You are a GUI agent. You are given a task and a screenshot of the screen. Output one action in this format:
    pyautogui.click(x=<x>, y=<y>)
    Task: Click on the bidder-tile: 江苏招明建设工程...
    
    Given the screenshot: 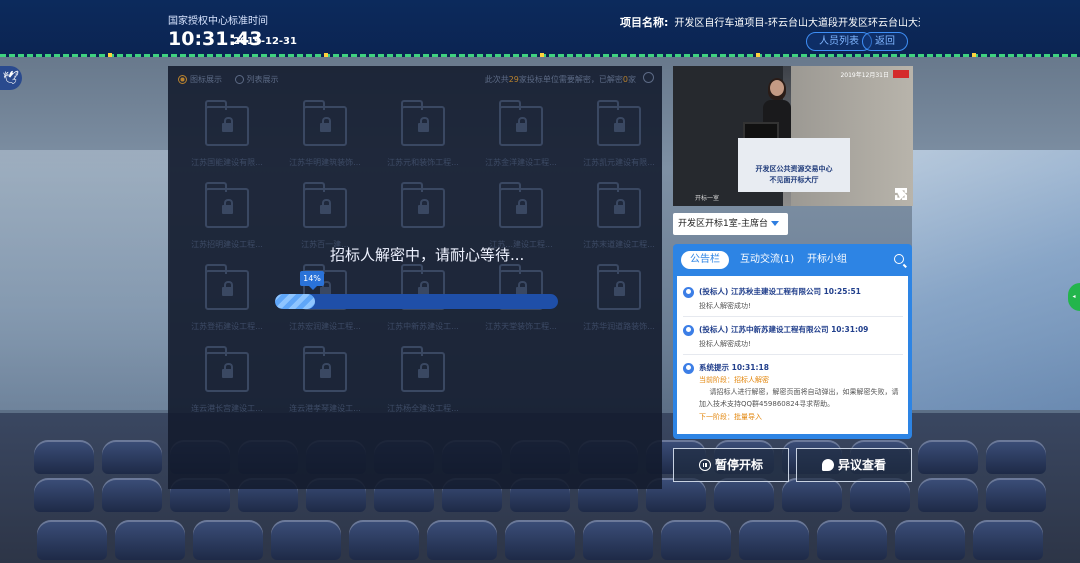 What is the action you would take?
    pyautogui.click(x=227, y=218)
    